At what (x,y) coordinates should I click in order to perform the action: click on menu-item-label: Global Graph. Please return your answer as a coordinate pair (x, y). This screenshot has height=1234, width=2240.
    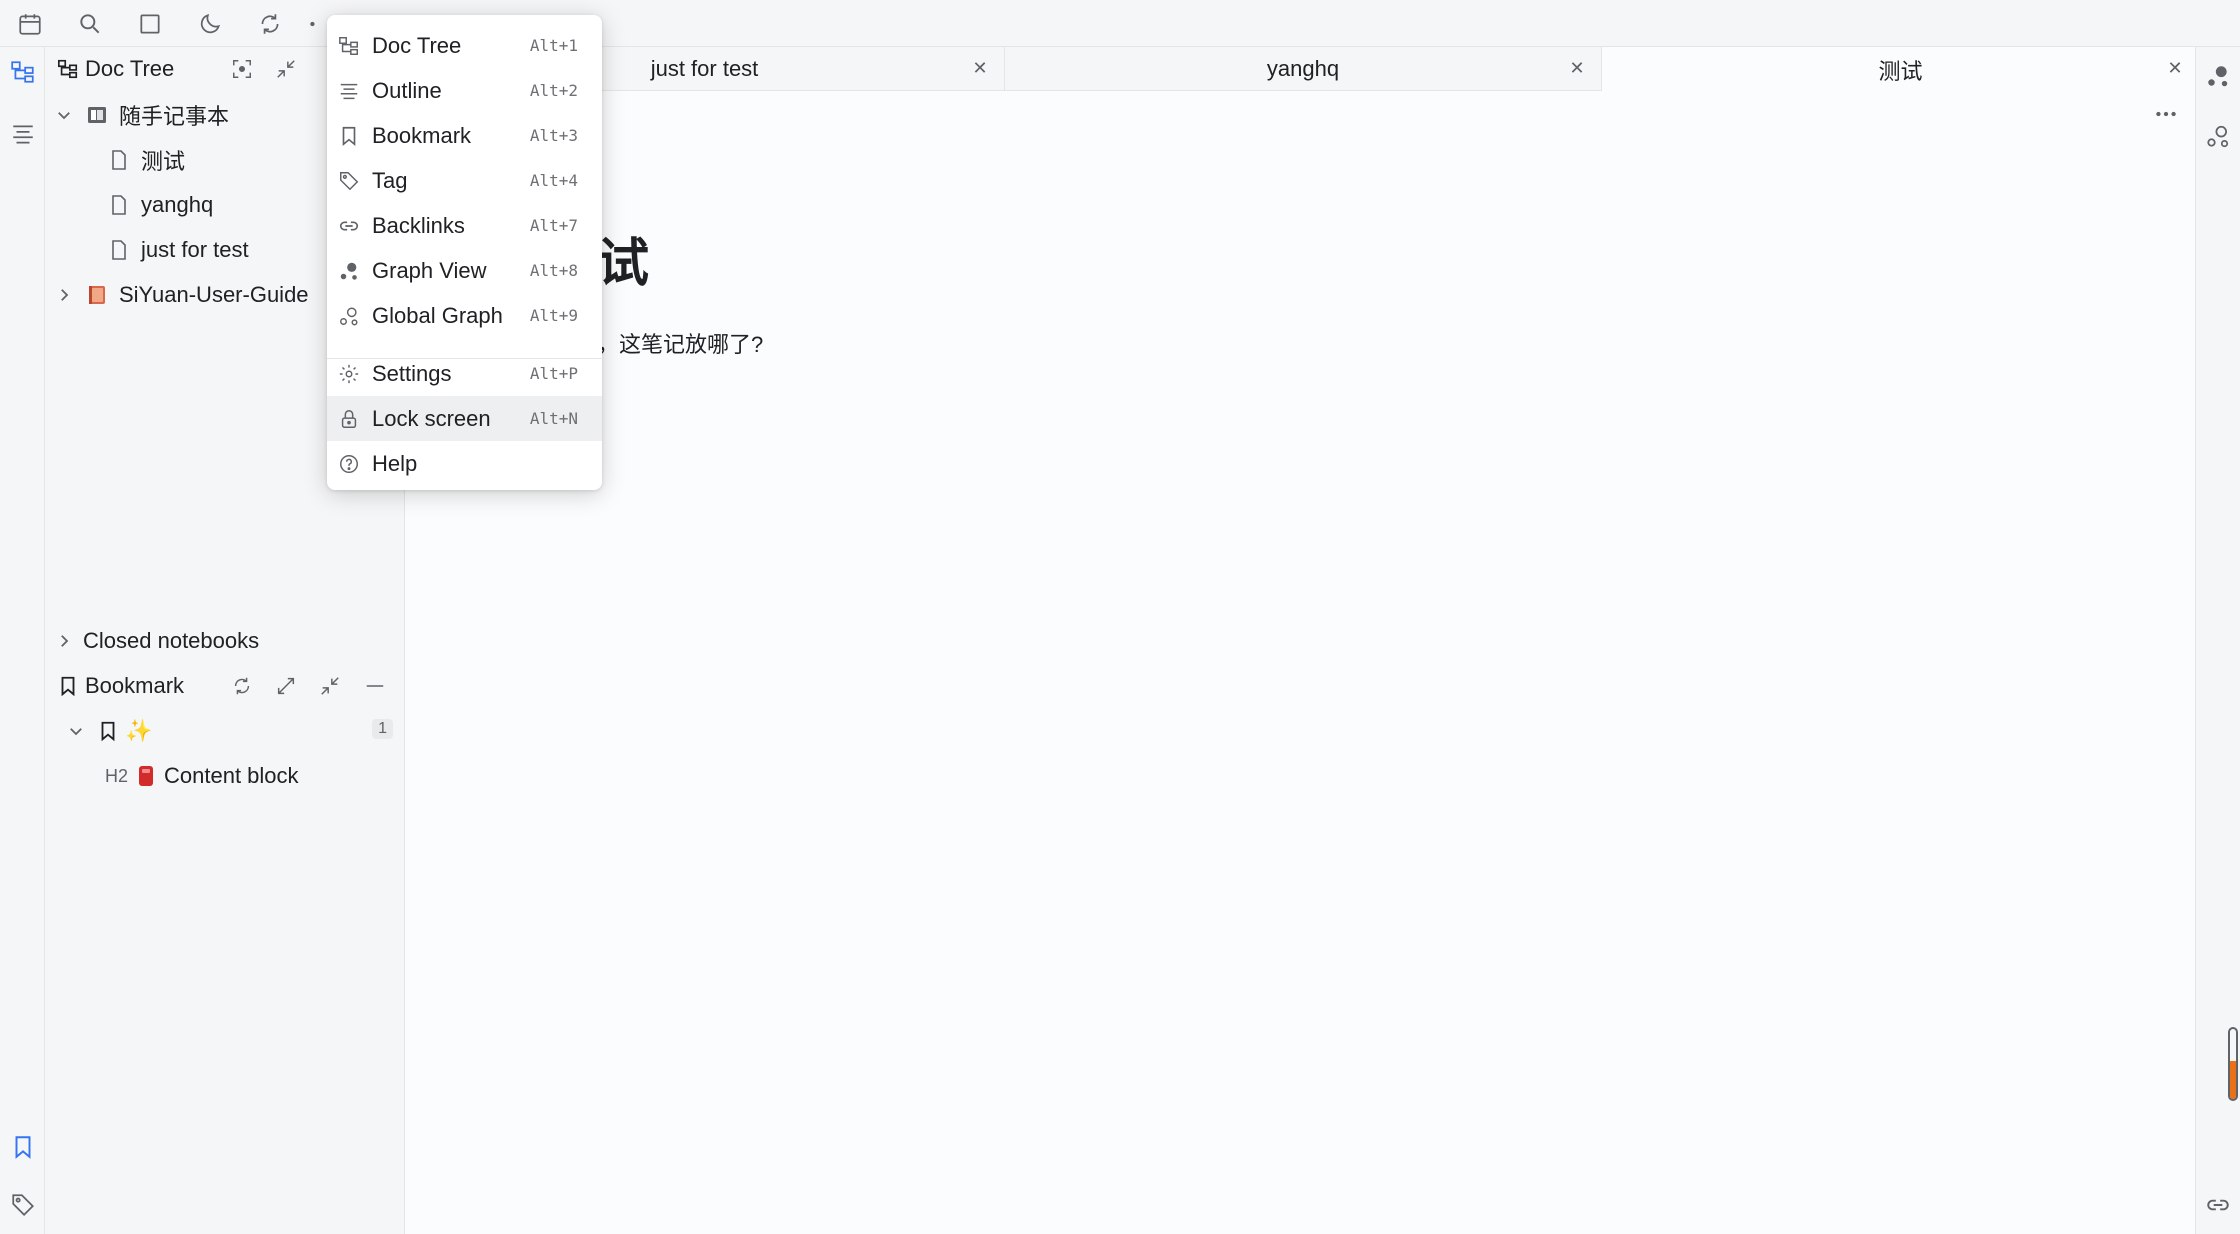
    Looking at the image, I should click on (437, 315).